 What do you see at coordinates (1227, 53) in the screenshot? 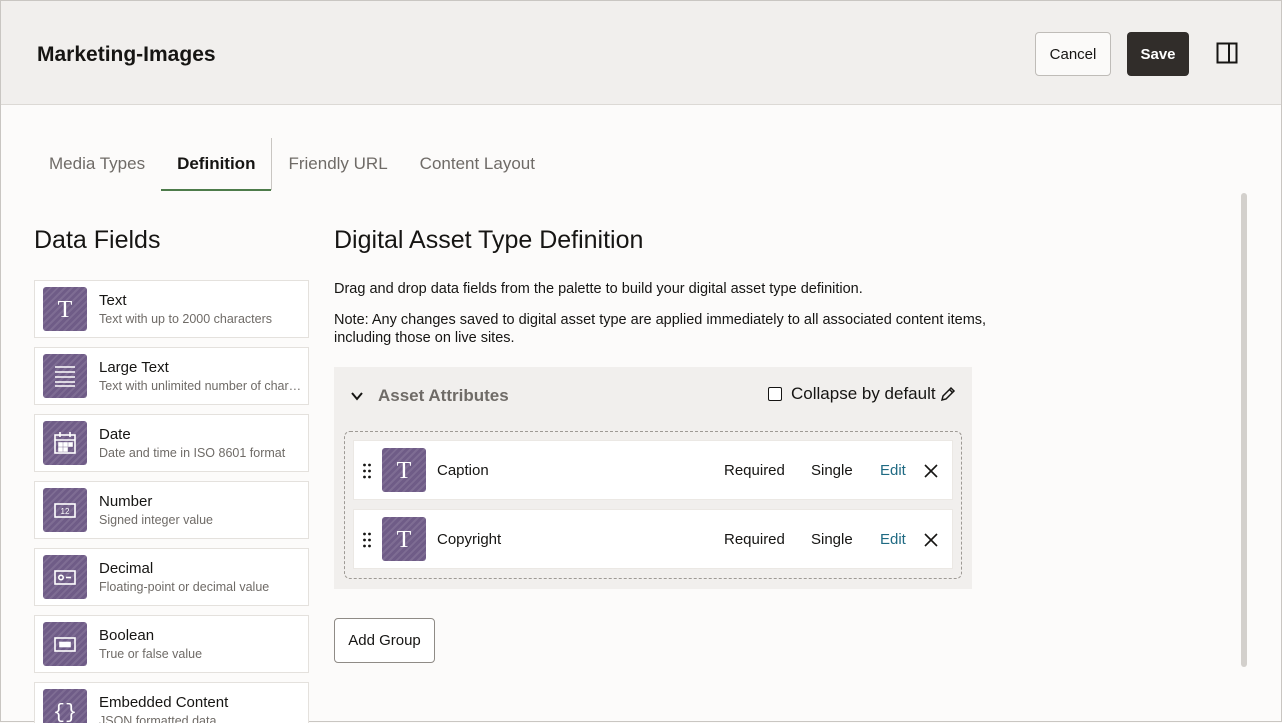
I see `panel-toggle-icon` at bounding box center [1227, 53].